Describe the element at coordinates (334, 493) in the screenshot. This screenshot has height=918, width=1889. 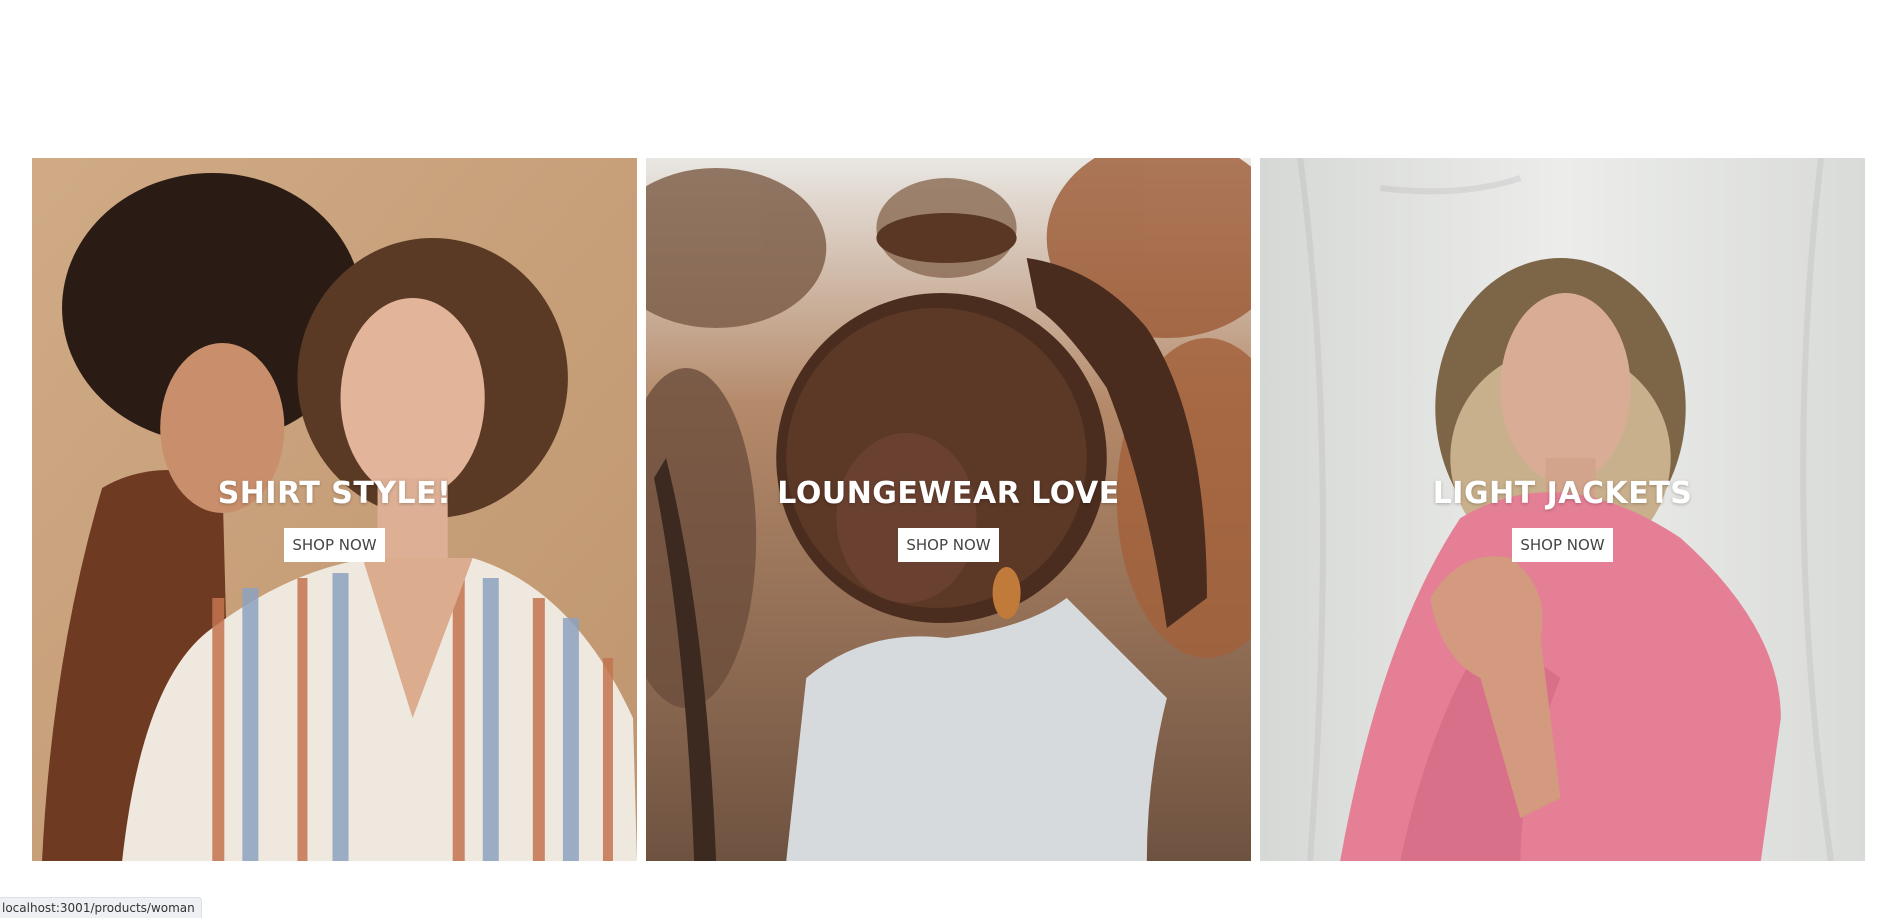
I see `tile-title: SHIRT STYLE!` at that location.